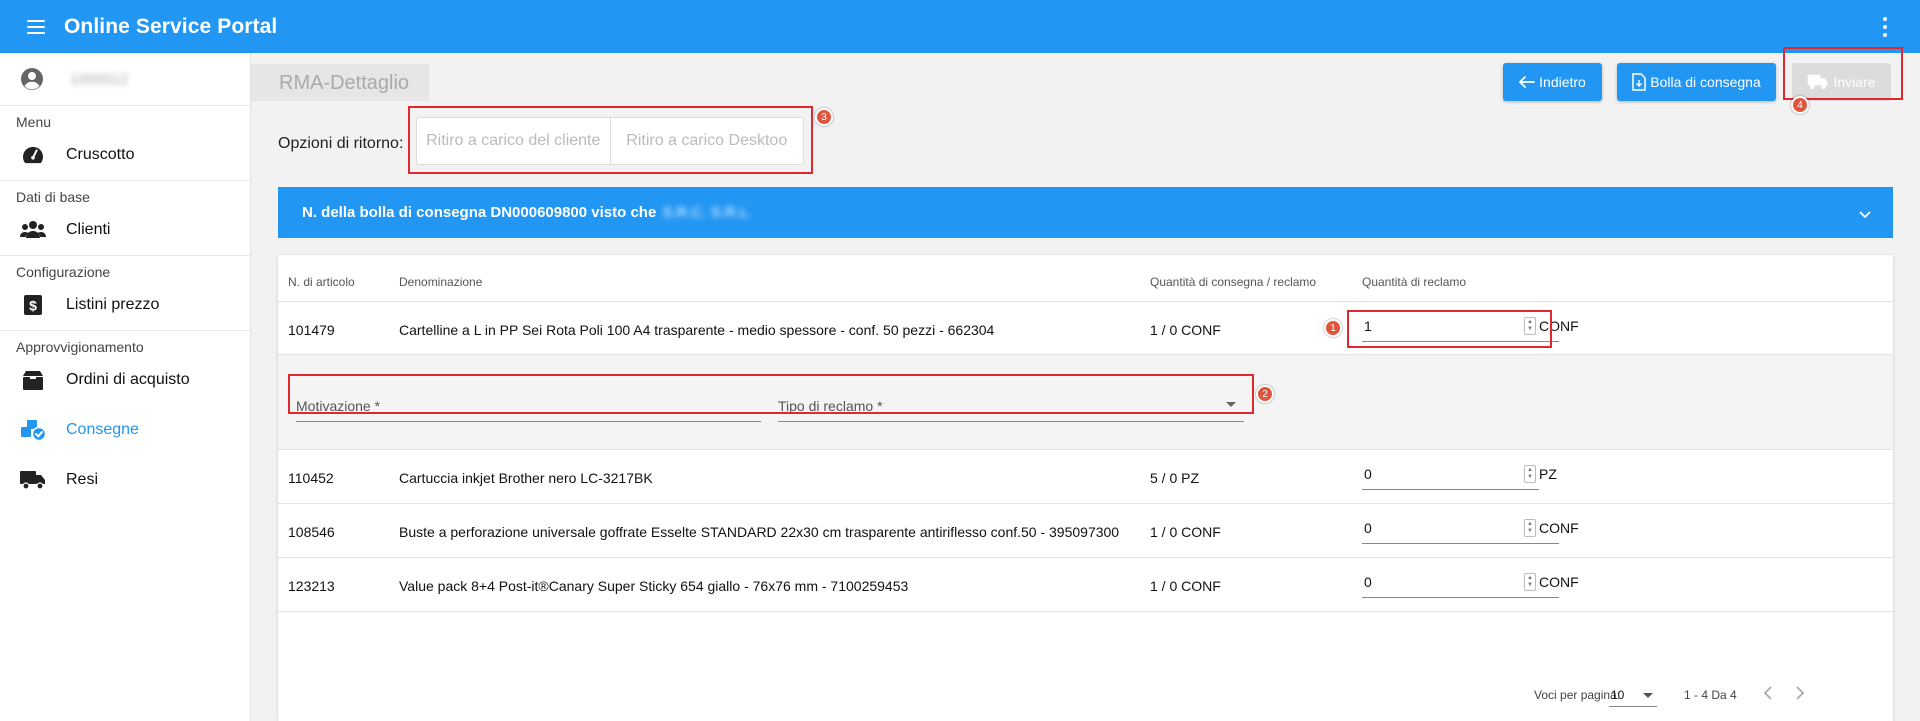 This screenshot has height=721, width=1920. What do you see at coordinates (311, 532) in the screenshot?
I see `article-number: 108546` at bounding box center [311, 532].